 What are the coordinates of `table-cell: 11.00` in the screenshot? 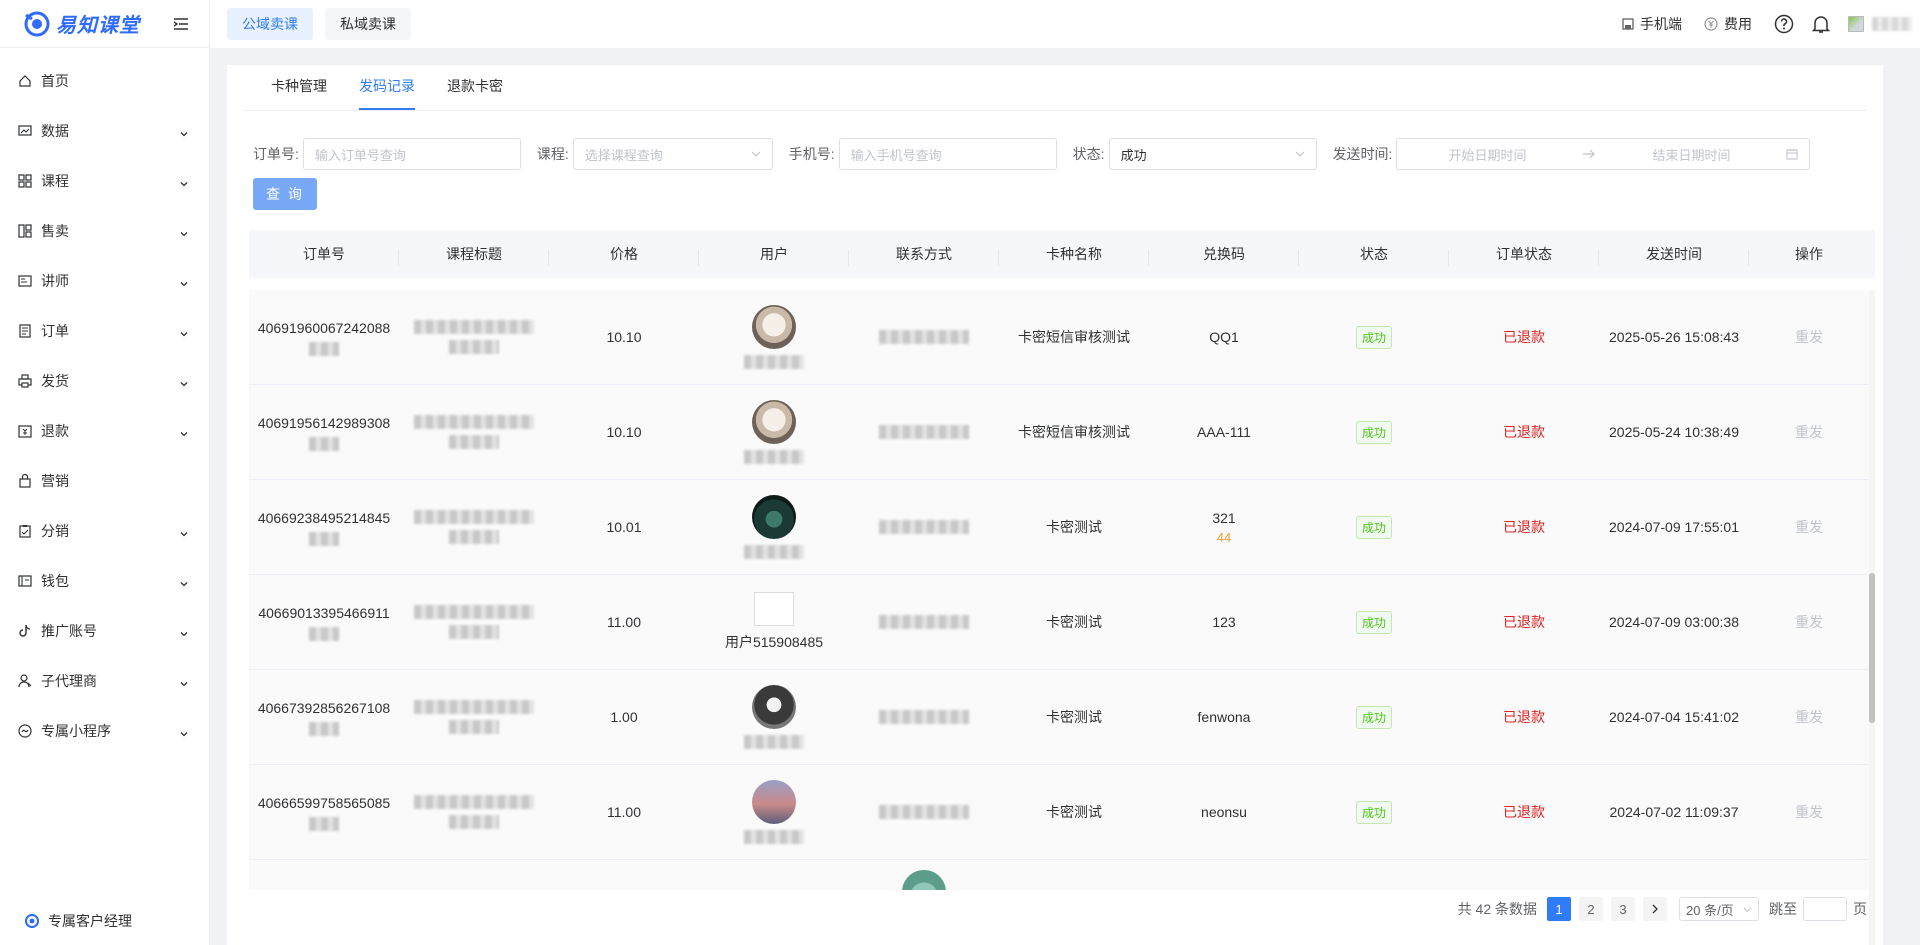 It's located at (624, 622).